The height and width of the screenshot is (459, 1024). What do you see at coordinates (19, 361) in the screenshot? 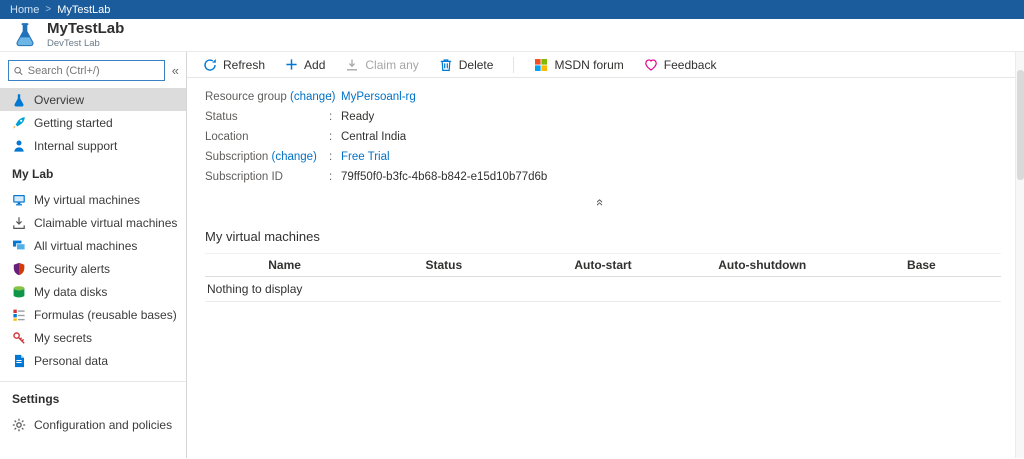
I see `document-icon` at bounding box center [19, 361].